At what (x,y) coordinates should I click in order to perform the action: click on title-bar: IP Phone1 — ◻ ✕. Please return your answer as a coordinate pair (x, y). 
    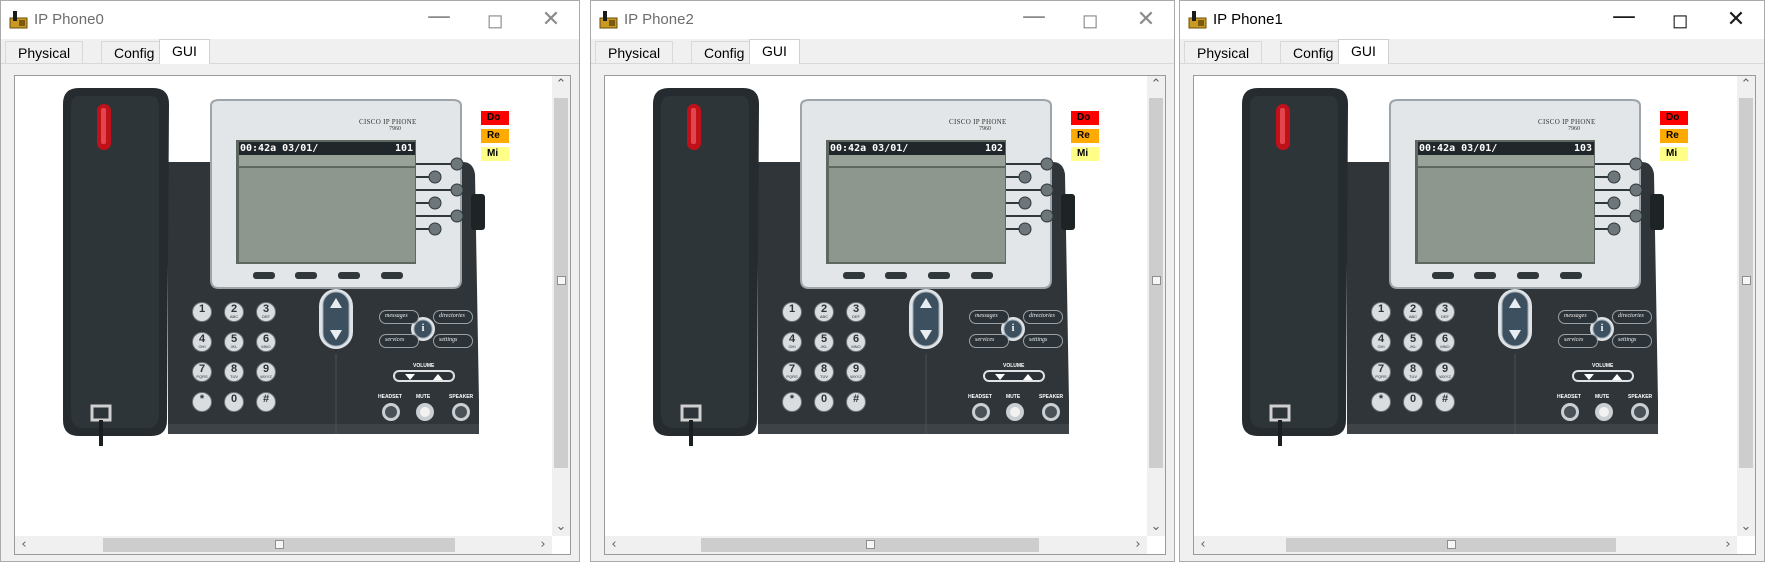
    Looking at the image, I should click on (1472, 20).